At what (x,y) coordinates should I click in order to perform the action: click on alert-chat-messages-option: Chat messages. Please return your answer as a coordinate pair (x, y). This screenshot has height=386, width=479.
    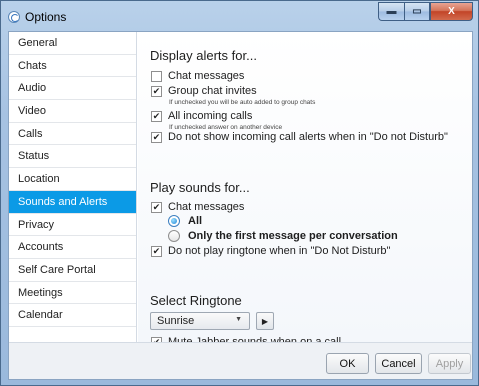
    Looking at the image, I should click on (197, 76).